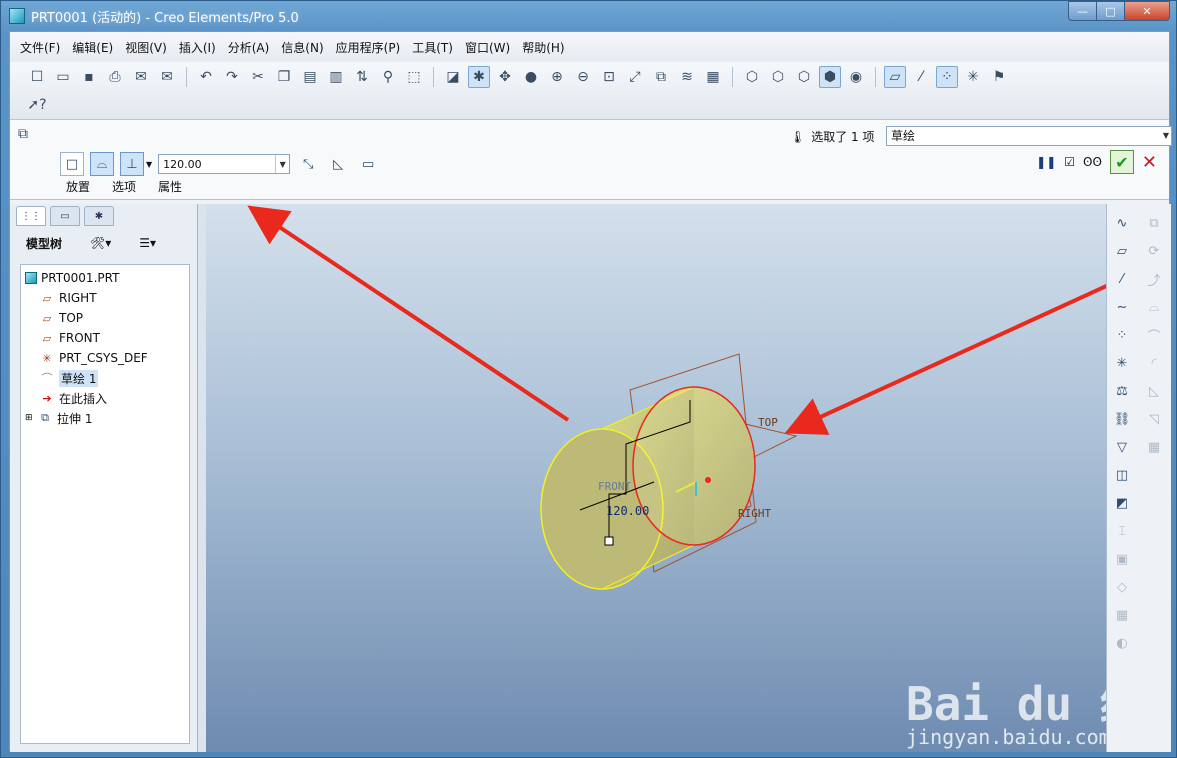 Image resolution: width=1177 pixels, height=758 pixels. Describe the element at coordinates (167, 77) in the screenshot. I see `email-link-icon: ✉` at that location.